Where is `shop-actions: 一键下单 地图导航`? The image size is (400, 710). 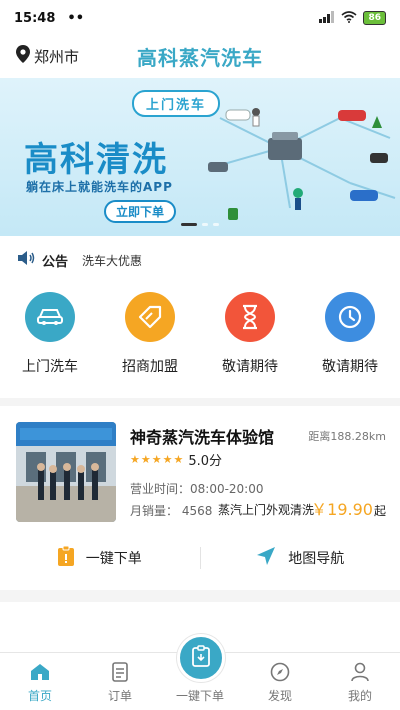 shop-actions: 一键下单 地图导航 is located at coordinates (200, 558).